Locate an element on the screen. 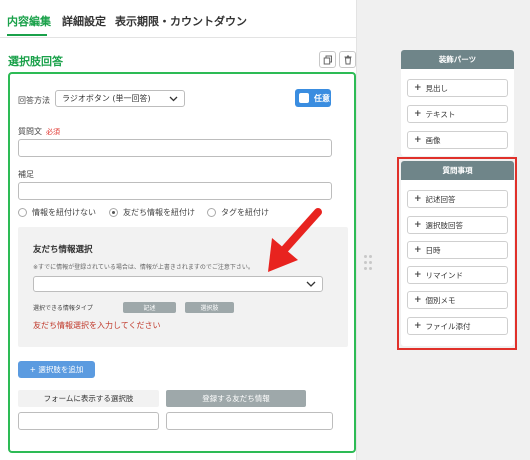  decoration-parts-title: 装飾パーツ is located at coordinates (457, 59).